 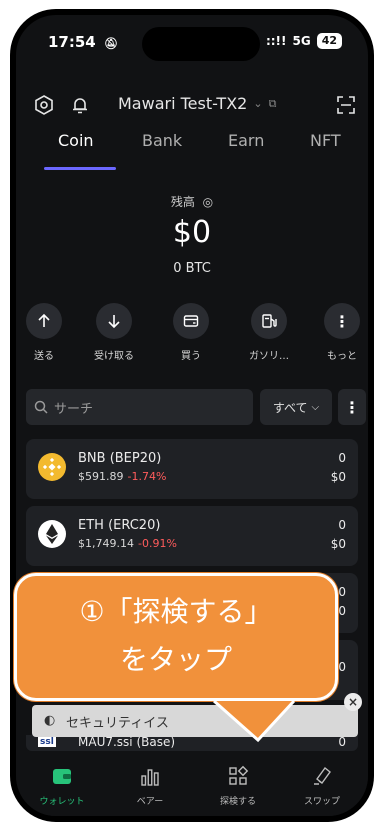 I want to click on token-row: BNB (BEP20) $591.89 -1.74% 0 $0, so click(x=192, y=469).